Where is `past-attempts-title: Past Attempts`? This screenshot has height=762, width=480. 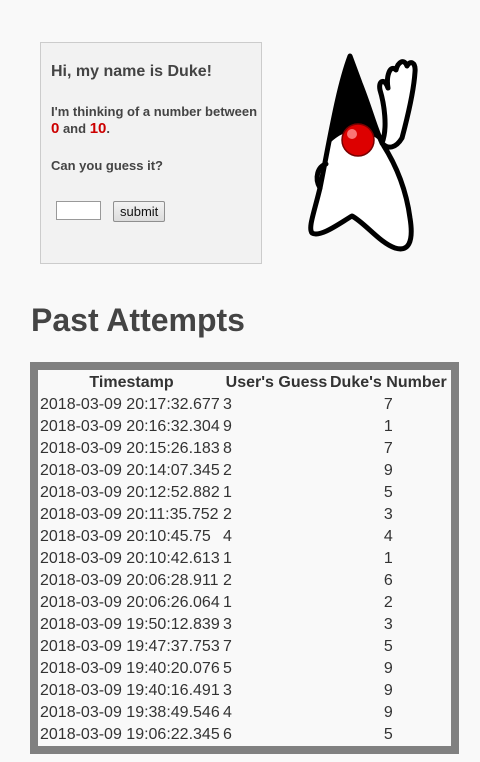
past-attempts-title: Past Attempts is located at coordinates (138, 320).